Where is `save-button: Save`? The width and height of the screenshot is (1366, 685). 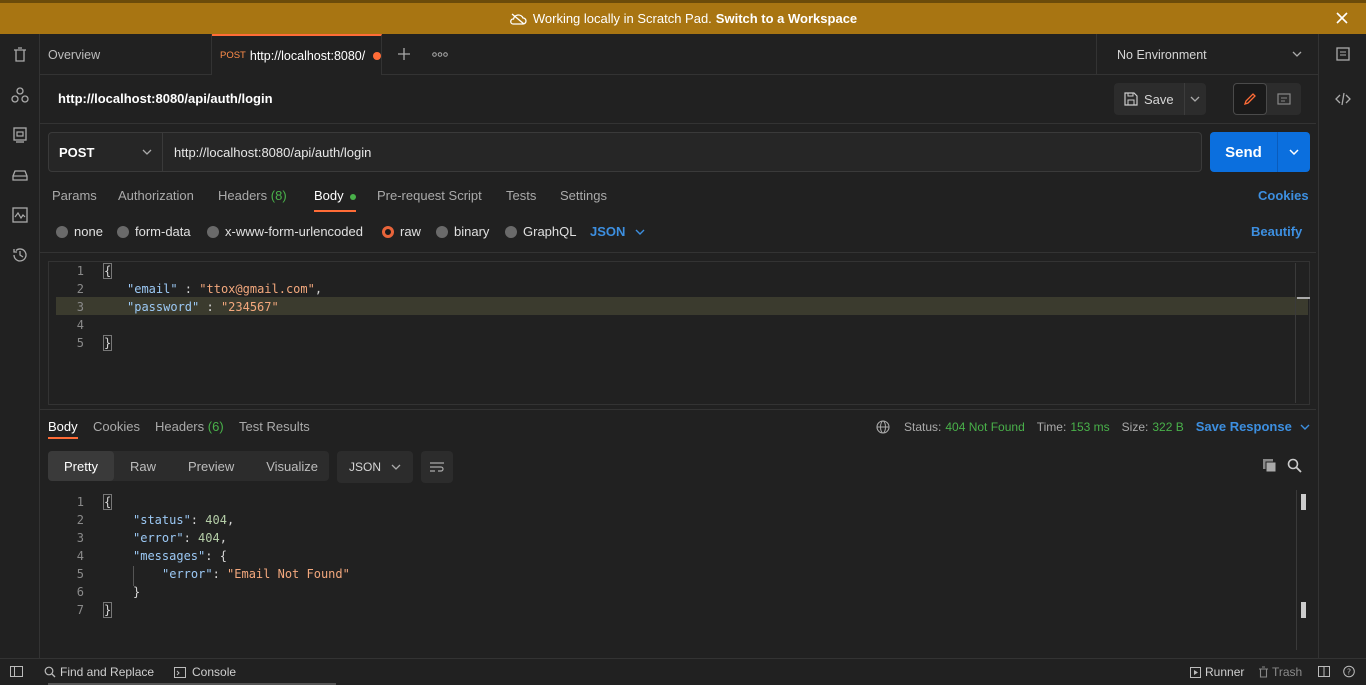 save-button: Save is located at coordinates (1149, 99).